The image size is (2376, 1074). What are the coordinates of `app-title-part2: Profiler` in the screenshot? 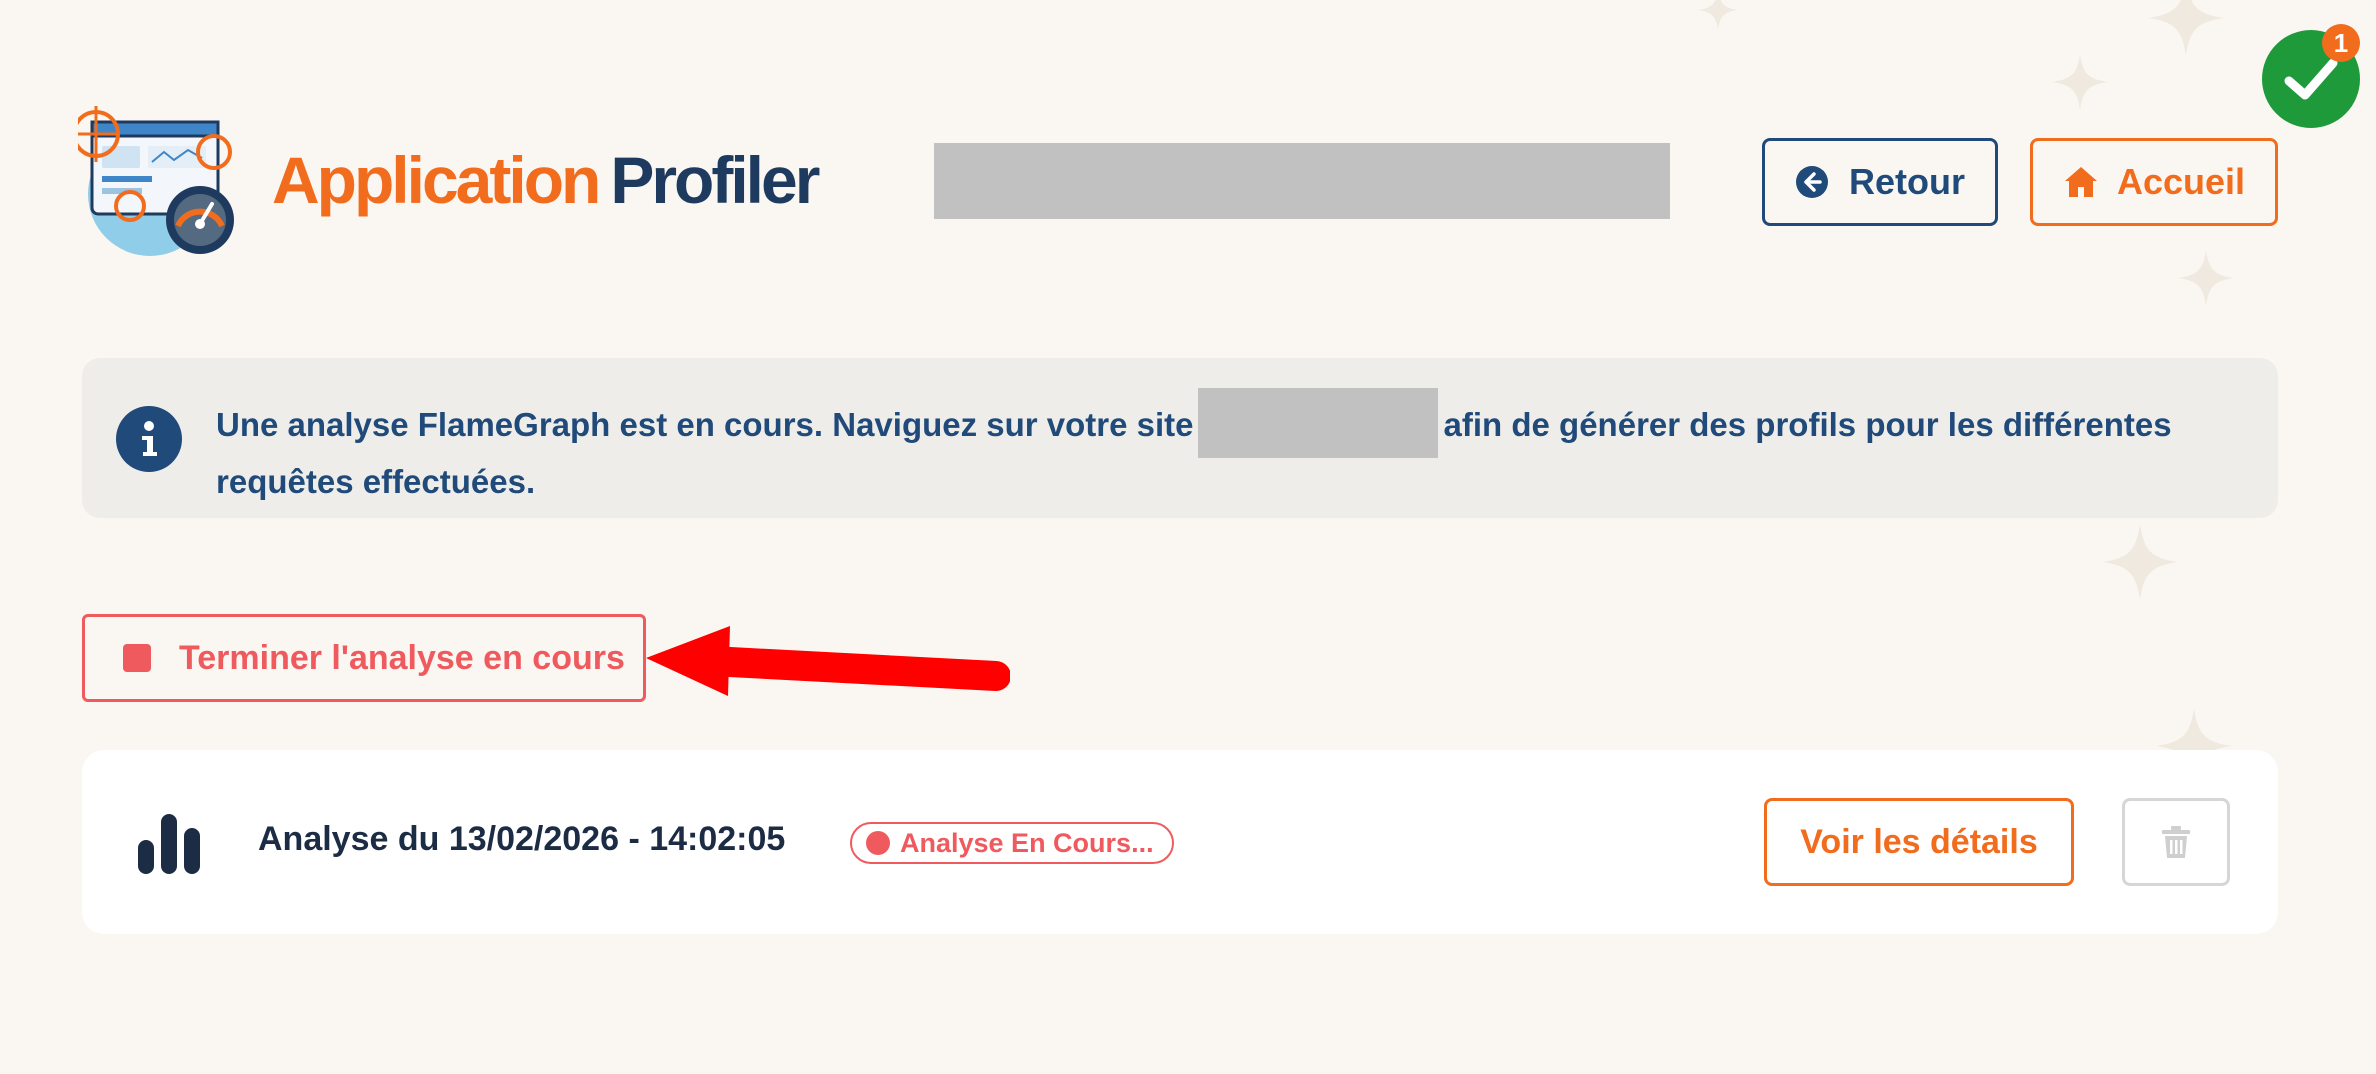 It's located at (715, 180).